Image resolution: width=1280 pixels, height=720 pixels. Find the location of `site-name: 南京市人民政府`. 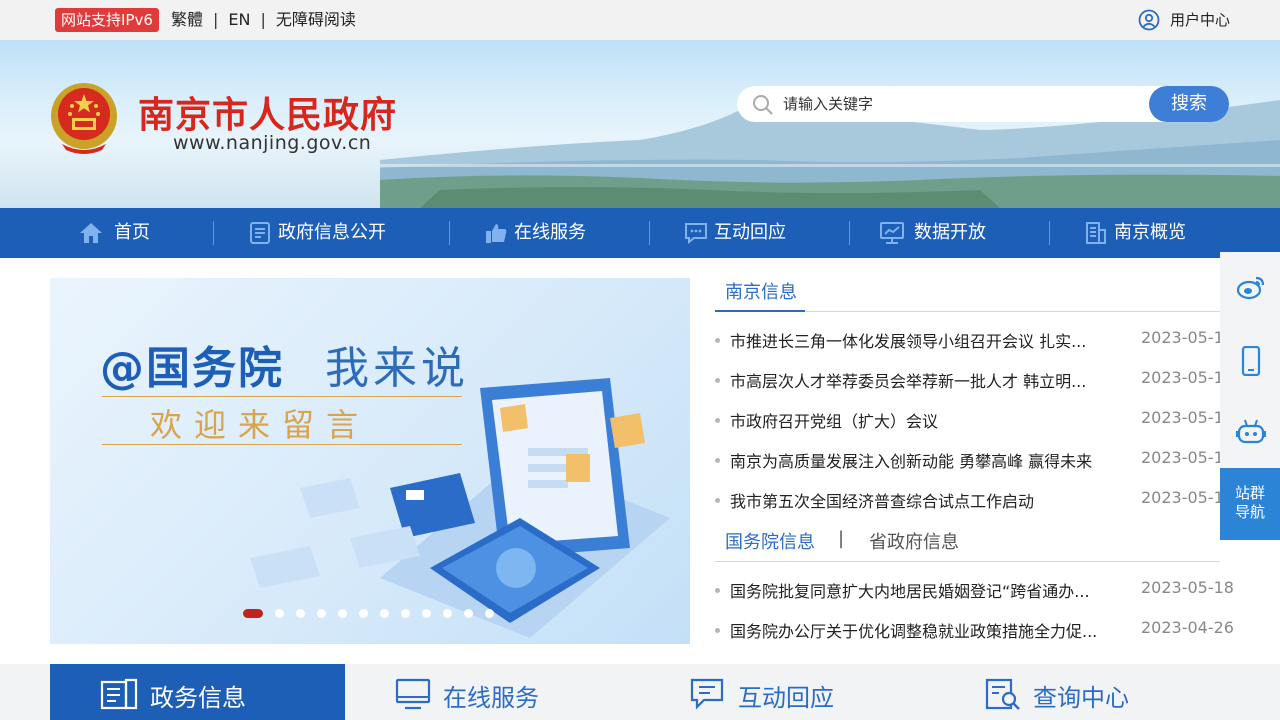

site-name: 南京市人民政府 is located at coordinates (268, 115).